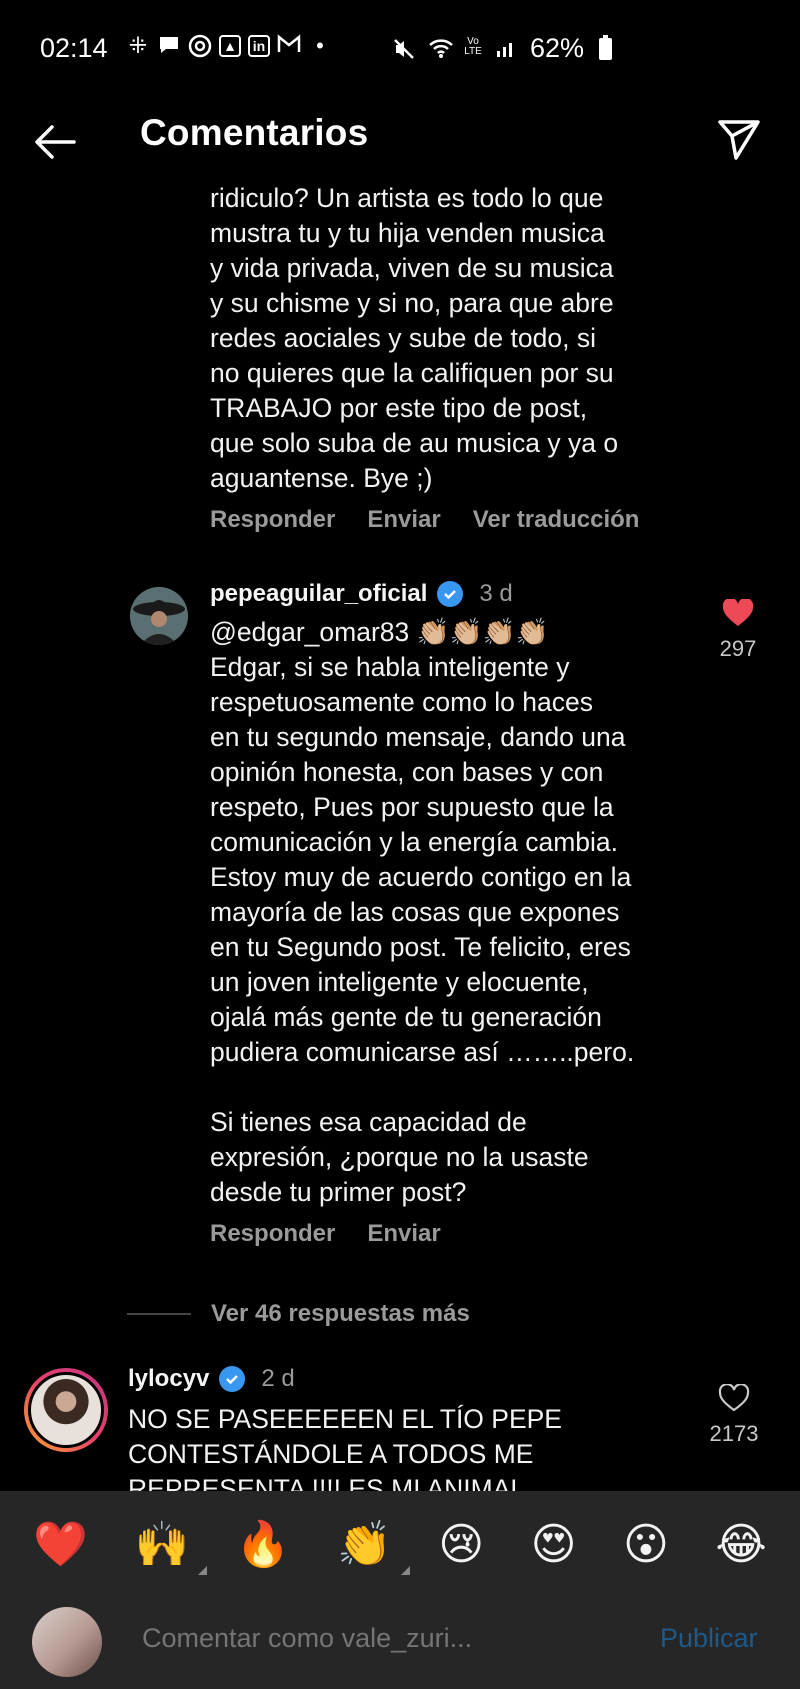 This screenshot has width=800, height=1689. I want to click on emoji-heart-button: ❤️, so click(60, 1545).